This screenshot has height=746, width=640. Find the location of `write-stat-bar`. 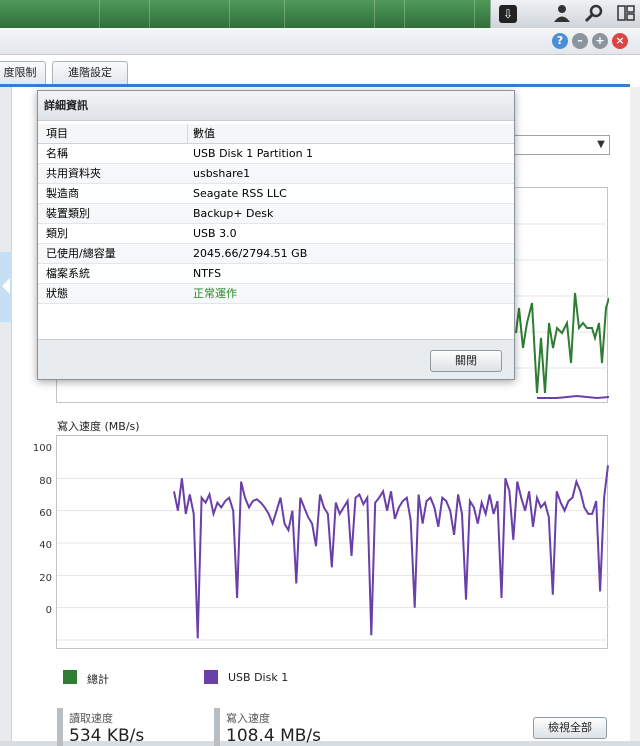

write-stat-bar is located at coordinates (217, 727).